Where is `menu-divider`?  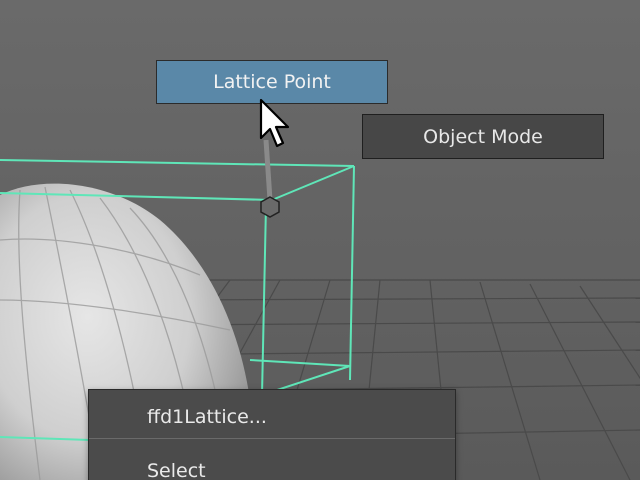
menu-divider is located at coordinates (272, 438).